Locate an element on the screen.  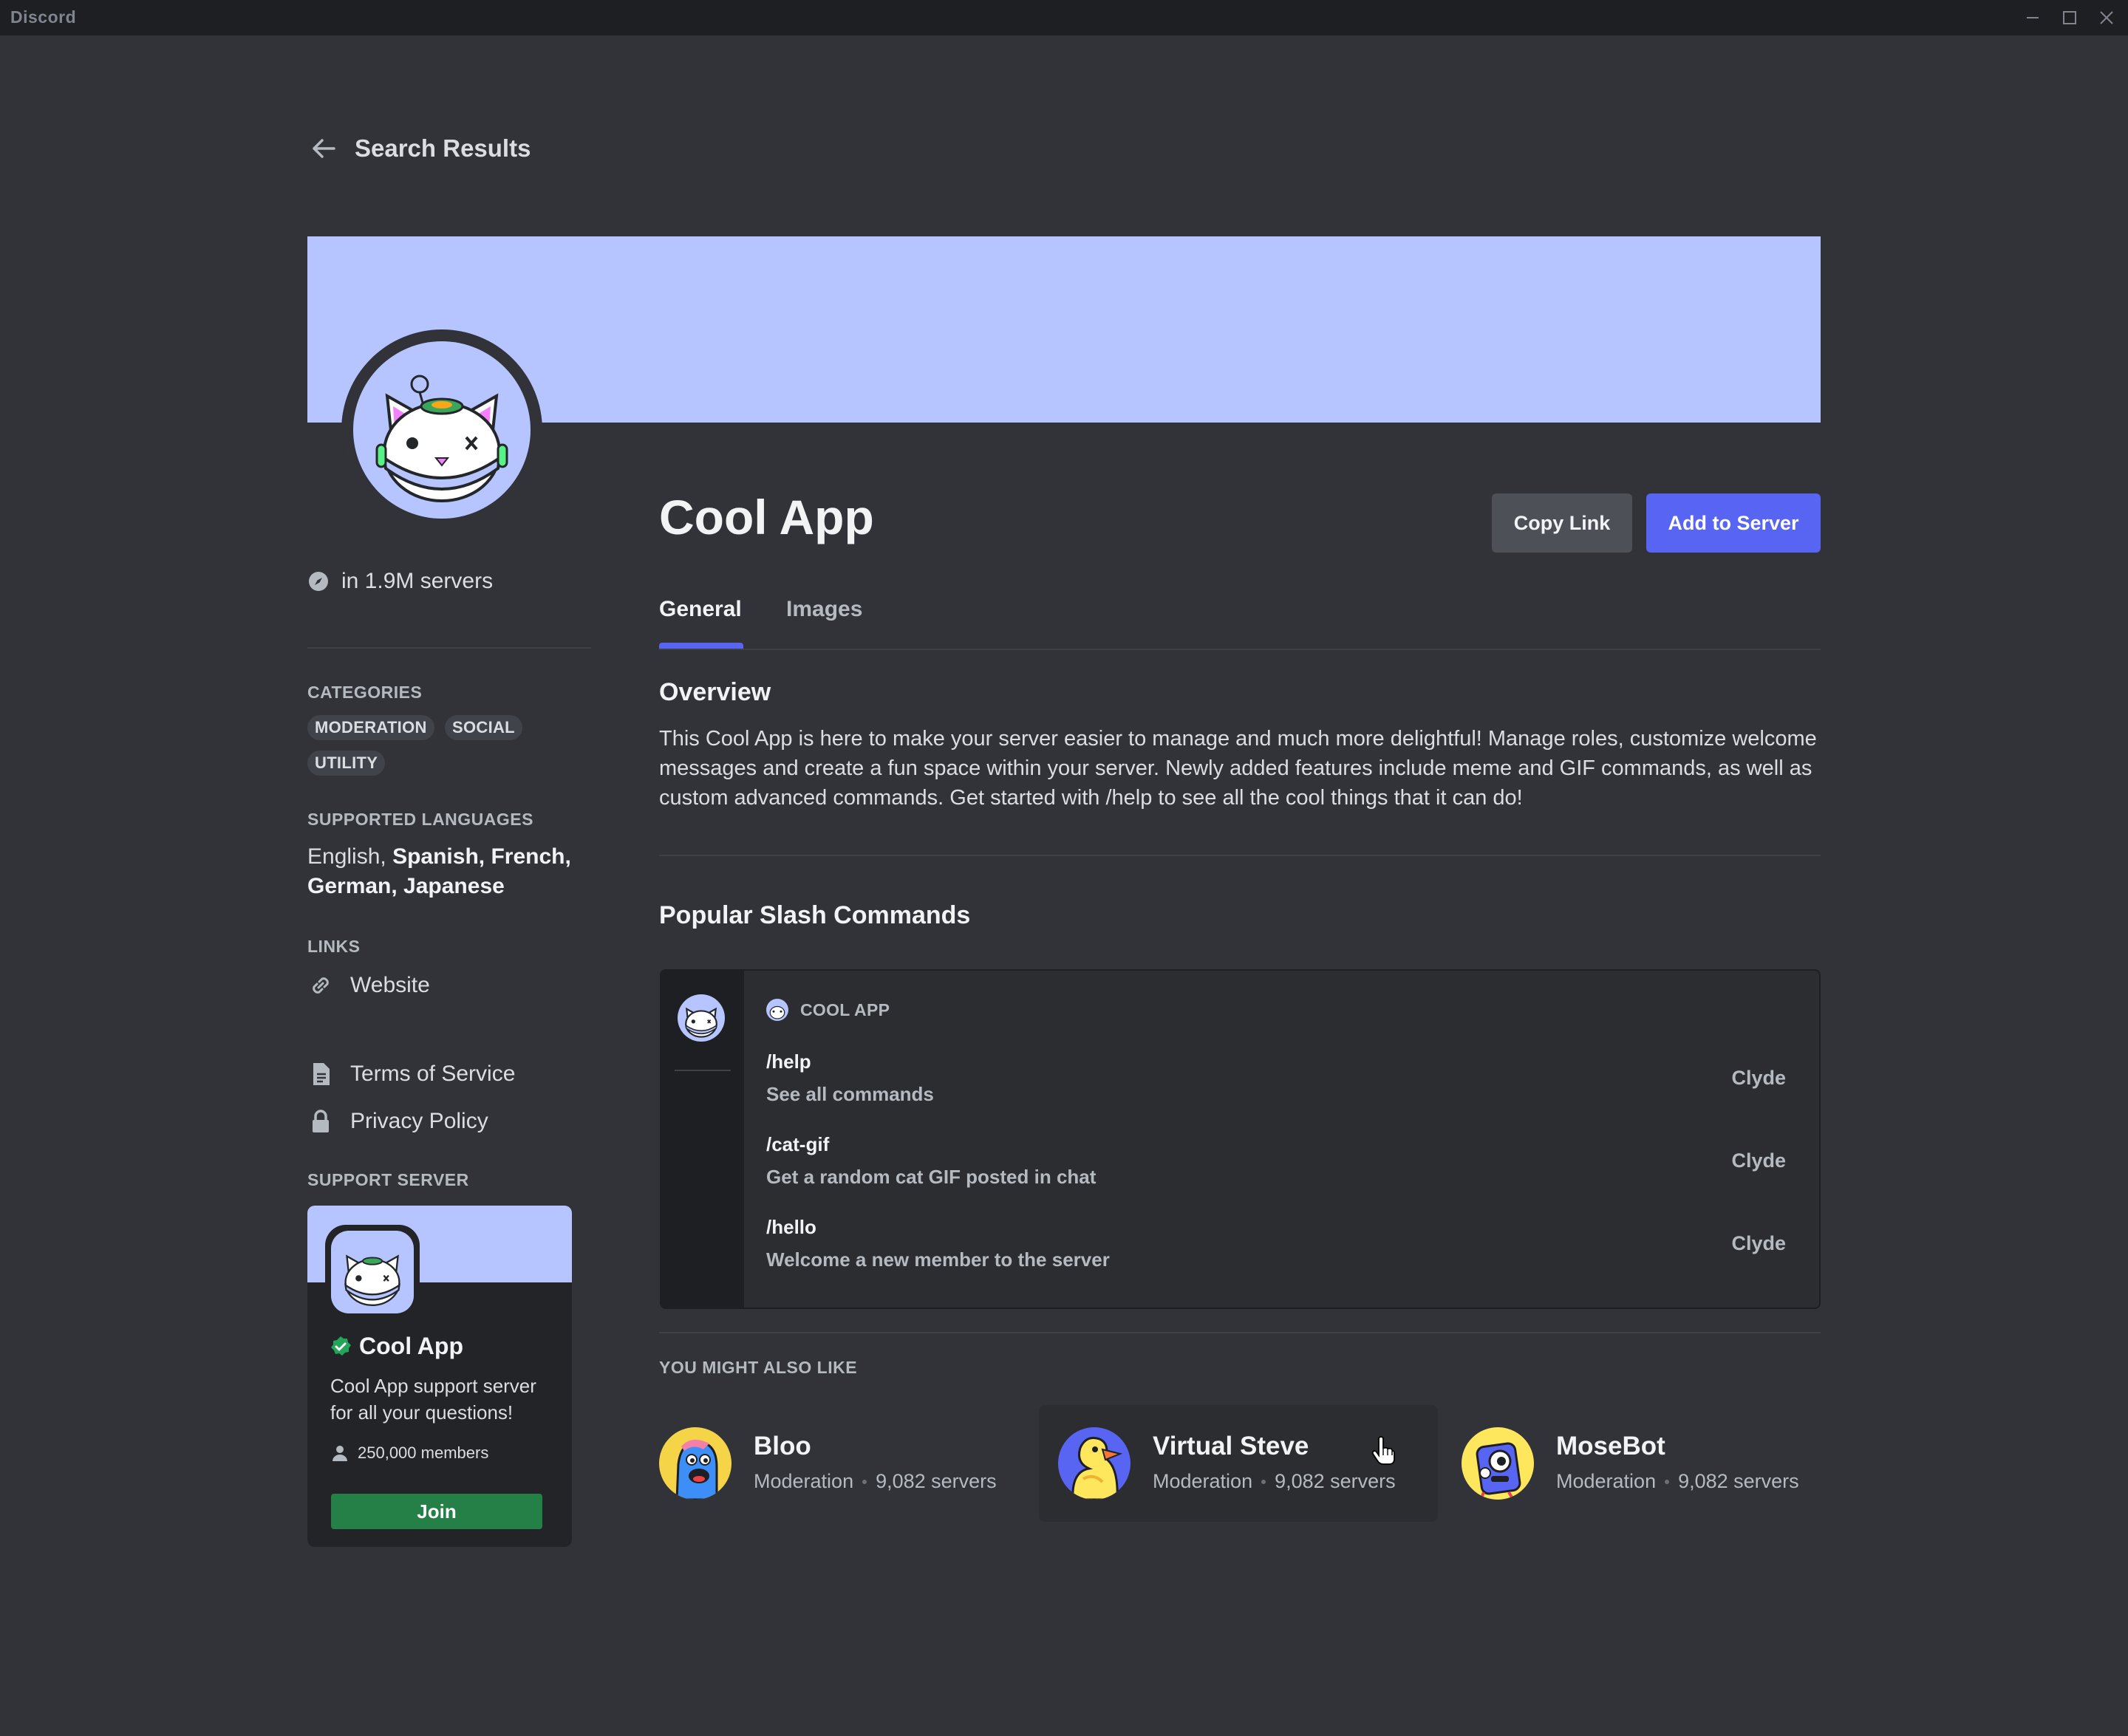
command-description: Get a random cat GIF posted in chat is located at coordinates (931, 1177).